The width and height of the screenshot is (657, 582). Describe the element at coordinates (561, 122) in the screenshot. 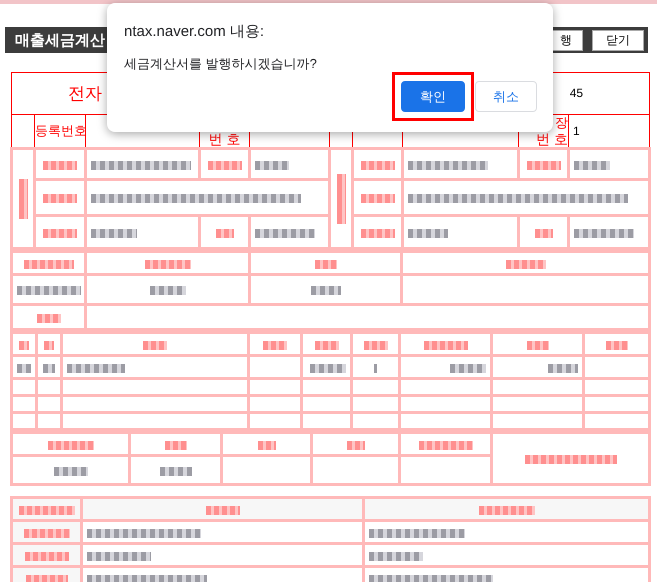

I see `field-label: 장` at that location.